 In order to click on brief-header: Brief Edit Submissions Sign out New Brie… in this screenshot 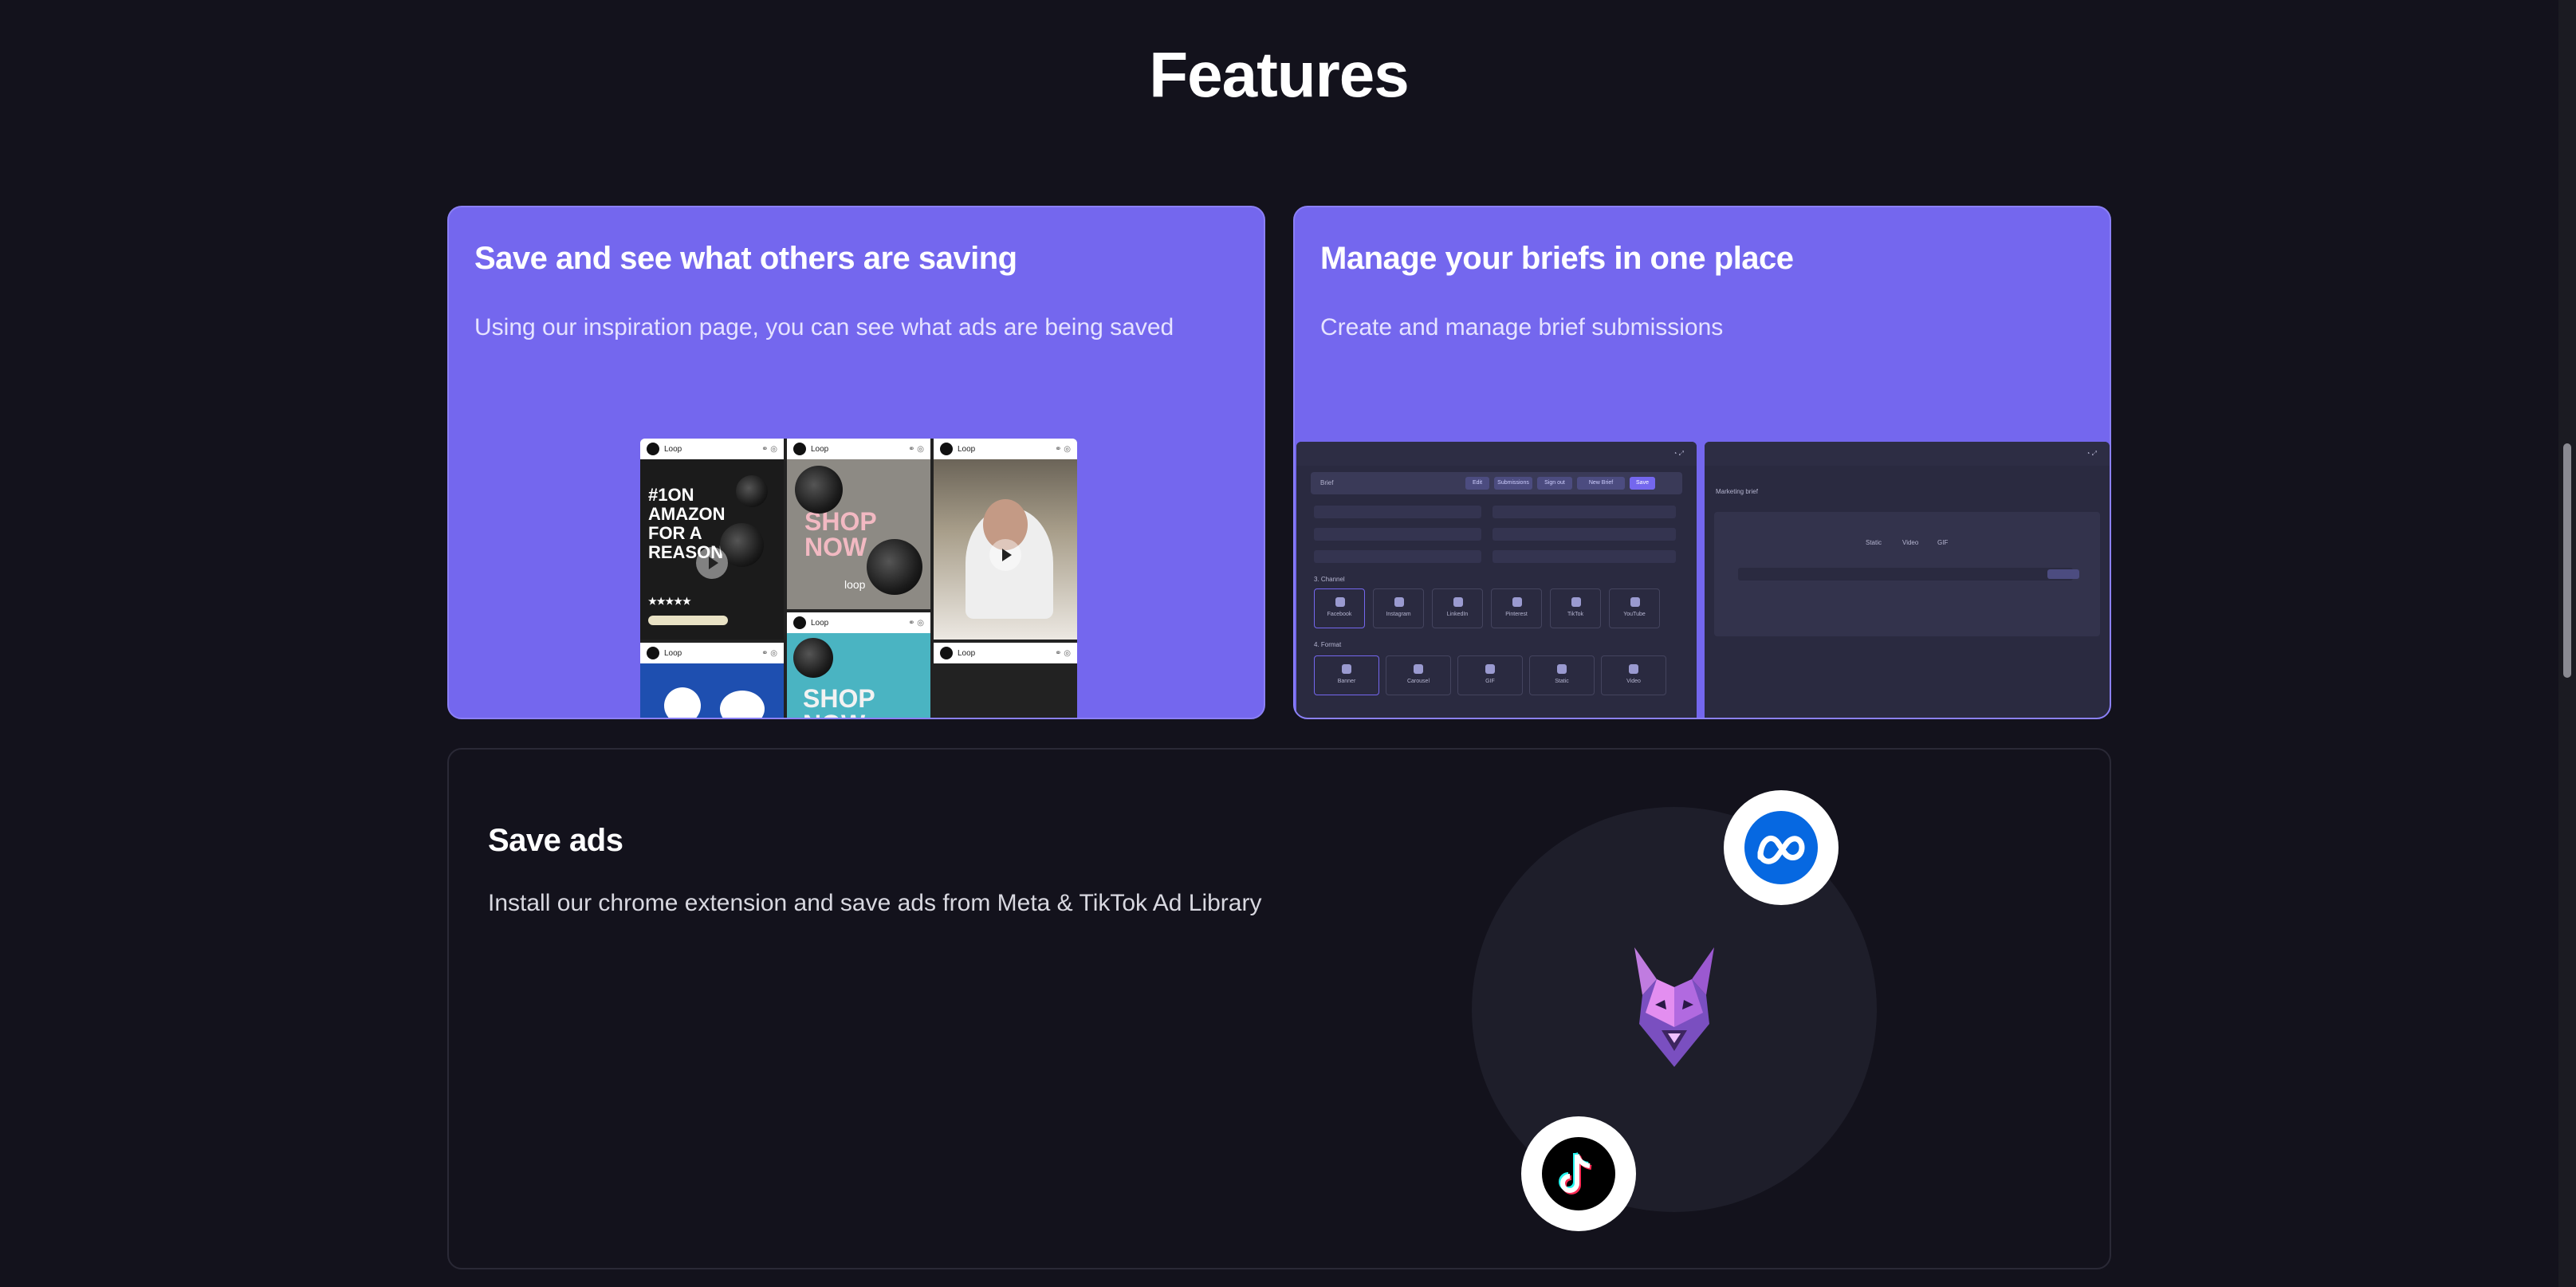, I will do `click(1497, 483)`.